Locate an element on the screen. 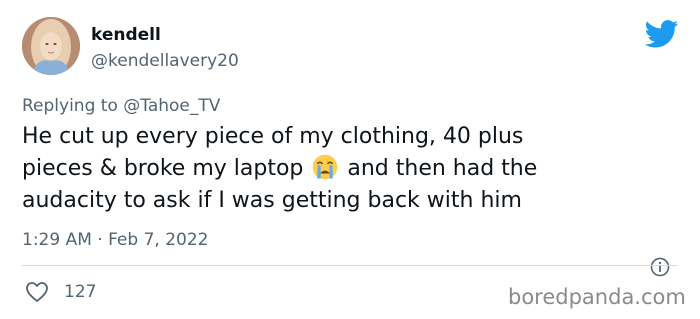  watermark: boredpanda.com is located at coordinates (597, 297).